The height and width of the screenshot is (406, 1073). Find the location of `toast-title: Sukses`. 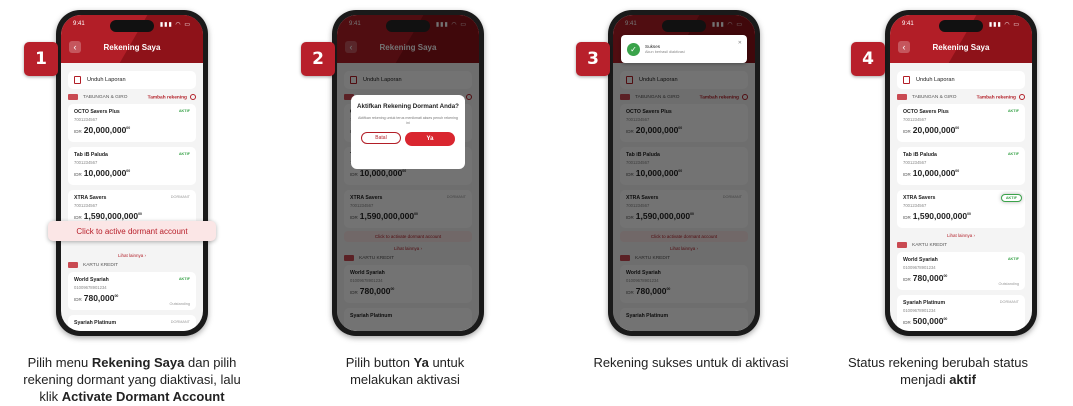

toast-title: Sukses is located at coordinates (653, 46).